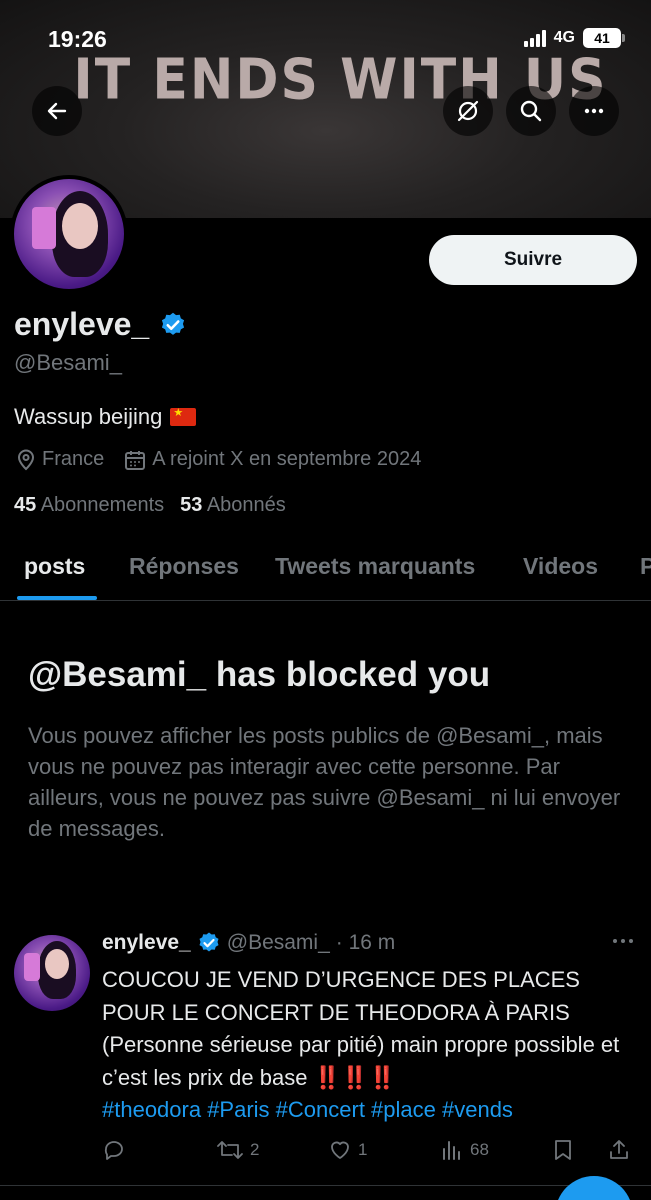  I want to click on tweet-actions: 2 1 68, so click(367, 1152).